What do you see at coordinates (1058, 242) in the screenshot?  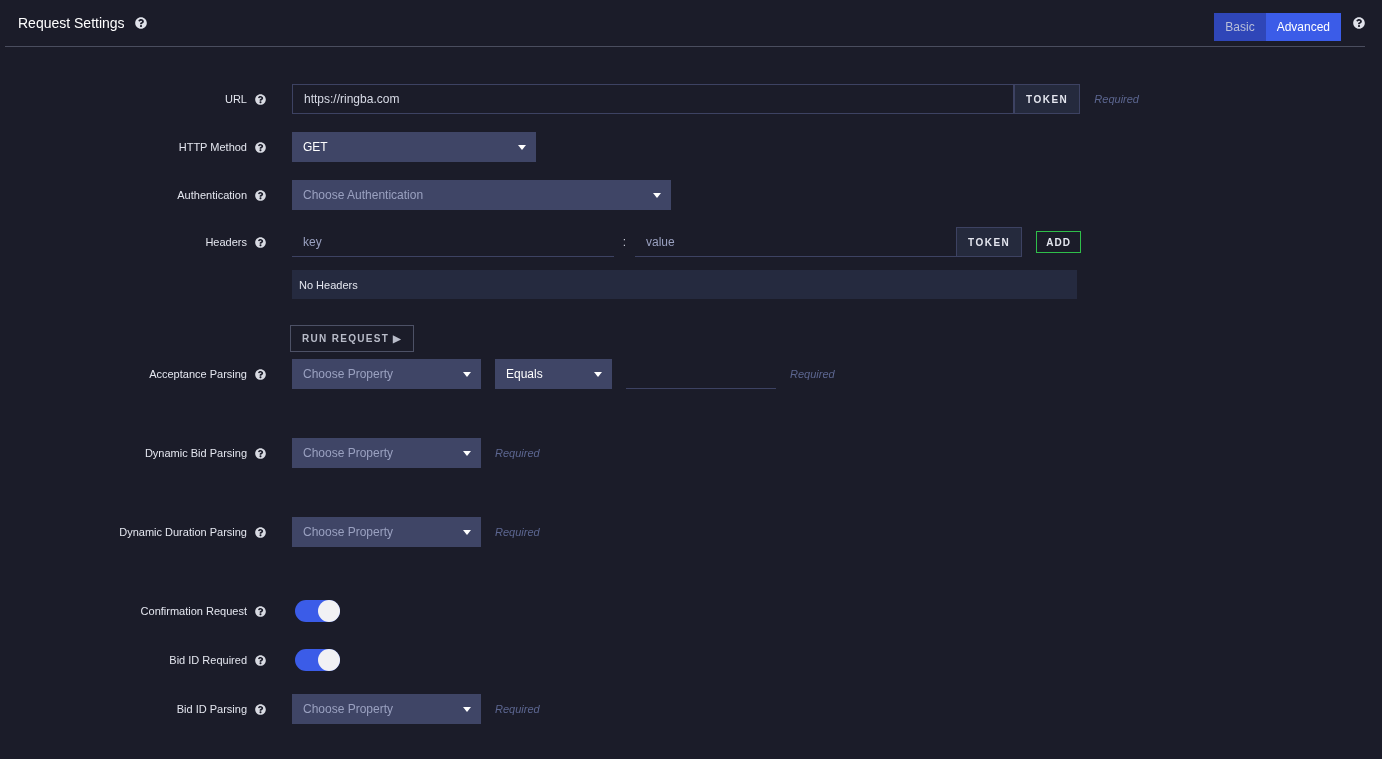 I see `add-button: ADD` at bounding box center [1058, 242].